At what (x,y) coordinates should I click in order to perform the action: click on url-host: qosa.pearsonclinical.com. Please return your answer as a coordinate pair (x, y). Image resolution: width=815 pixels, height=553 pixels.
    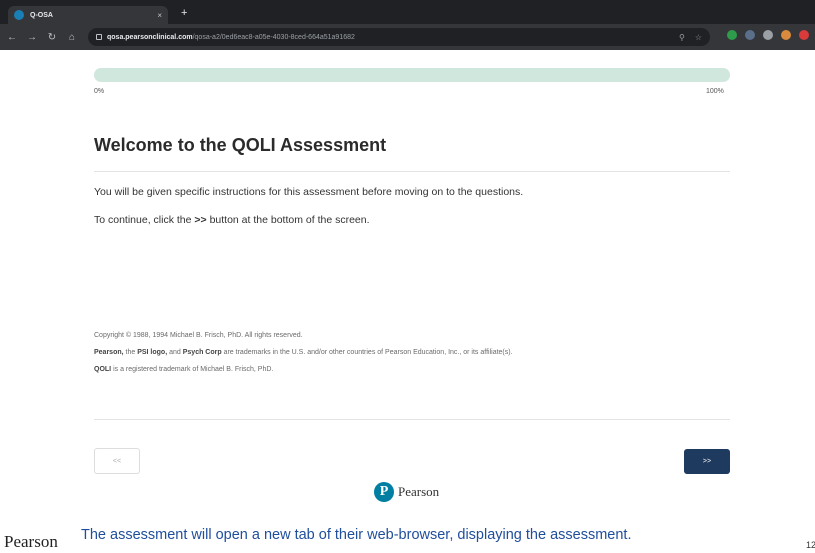
    Looking at the image, I should click on (150, 37).